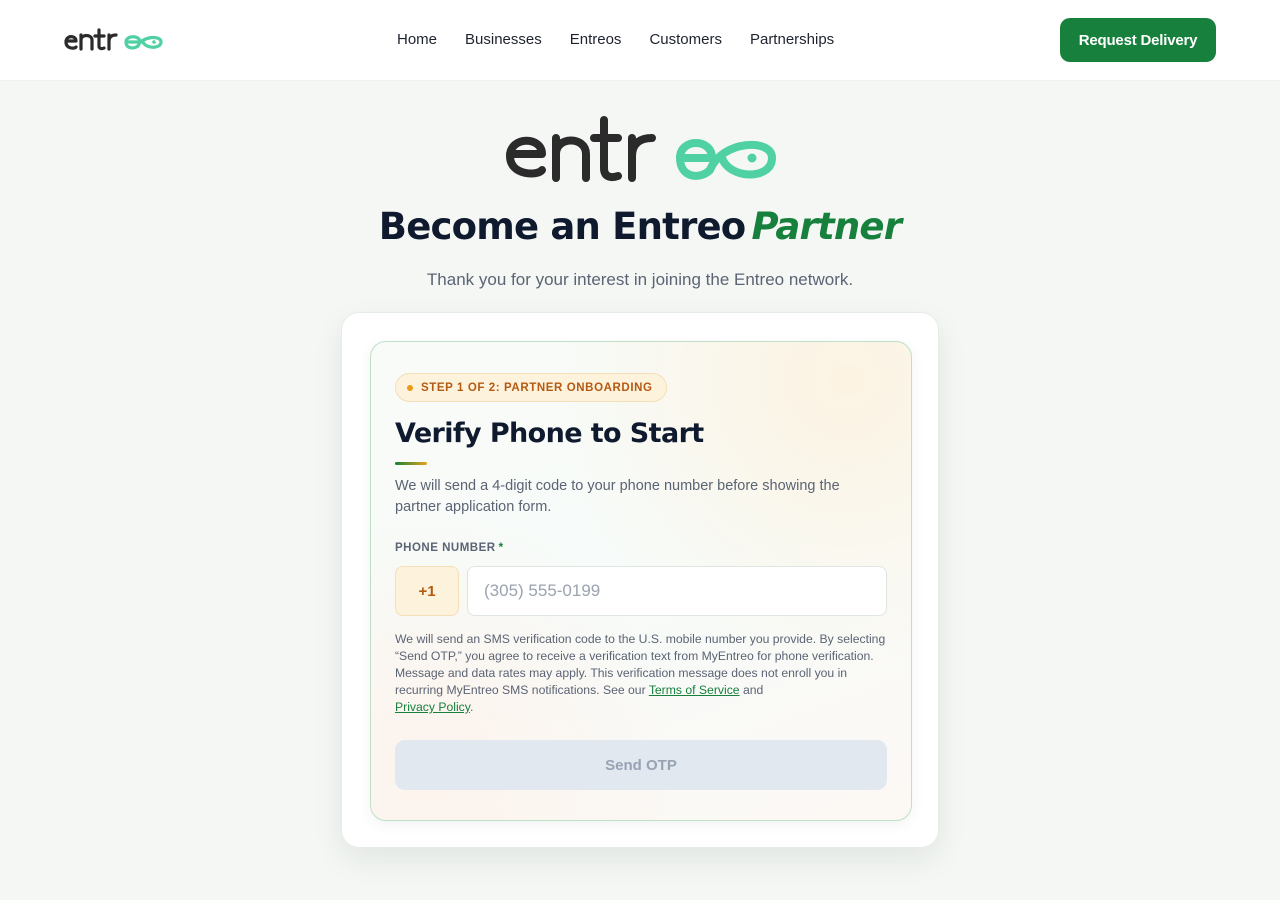 This screenshot has width=1280, height=900. What do you see at coordinates (549, 433) in the screenshot?
I see `card-title: Verify Phone to Start` at bounding box center [549, 433].